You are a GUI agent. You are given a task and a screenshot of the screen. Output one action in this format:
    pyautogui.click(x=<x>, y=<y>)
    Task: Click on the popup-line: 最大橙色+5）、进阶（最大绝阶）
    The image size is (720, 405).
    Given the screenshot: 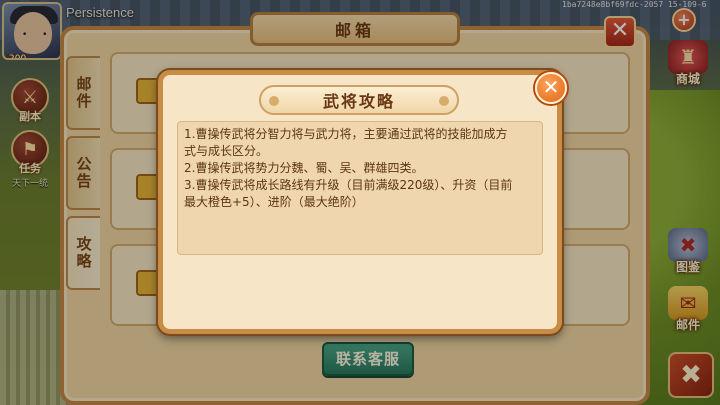 What is the action you would take?
    pyautogui.click(x=274, y=202)
    